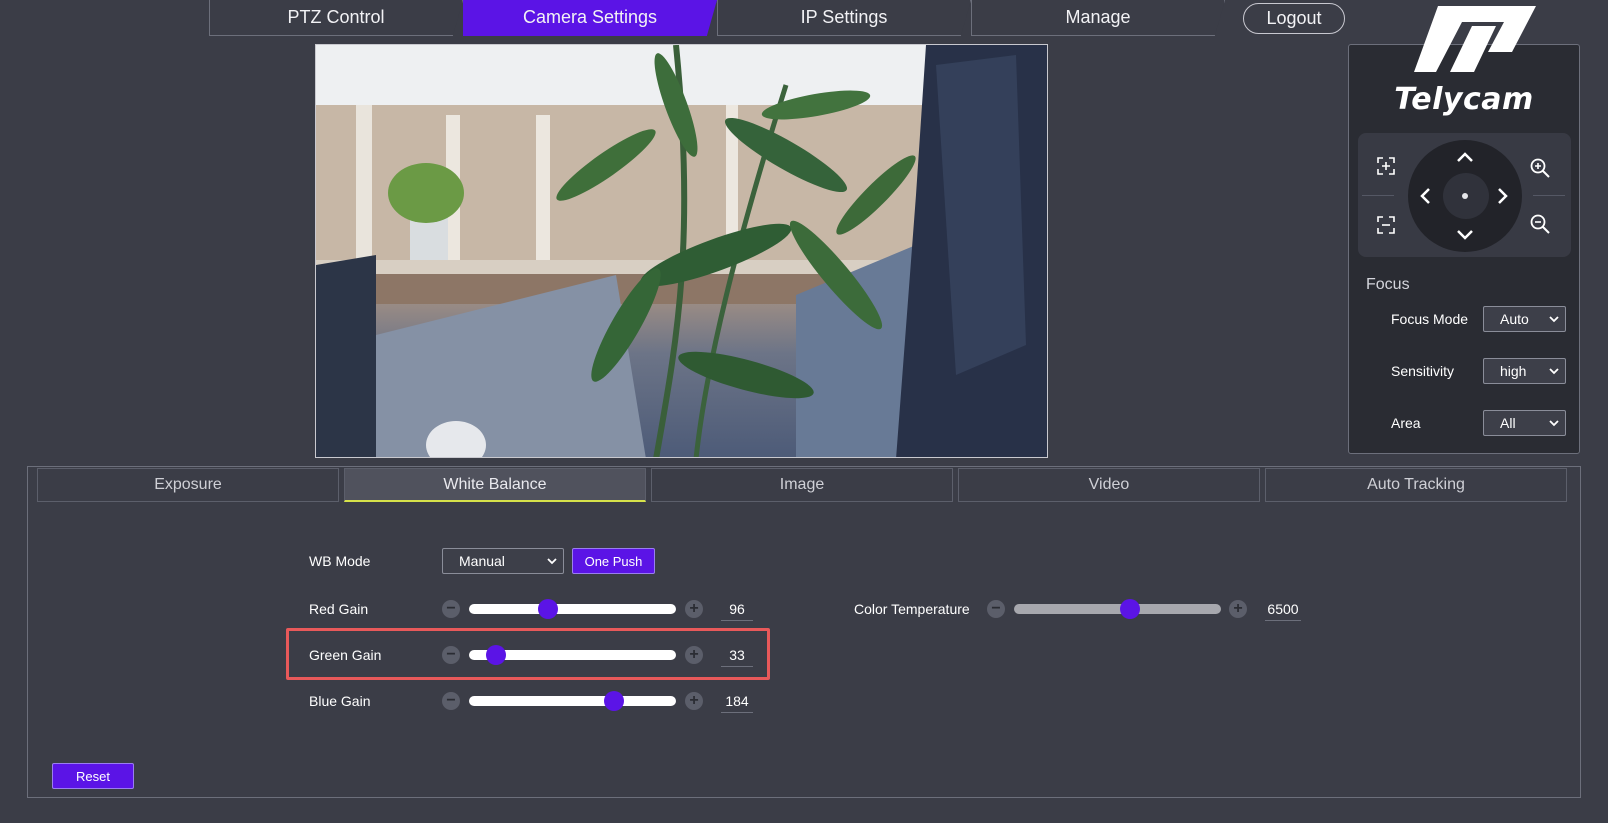 This screenshot has height=823, width=1608. Describe the element at coordinates (1238, 609) in the screenshot. I see `color-temperature-increase-button: +` at that location.